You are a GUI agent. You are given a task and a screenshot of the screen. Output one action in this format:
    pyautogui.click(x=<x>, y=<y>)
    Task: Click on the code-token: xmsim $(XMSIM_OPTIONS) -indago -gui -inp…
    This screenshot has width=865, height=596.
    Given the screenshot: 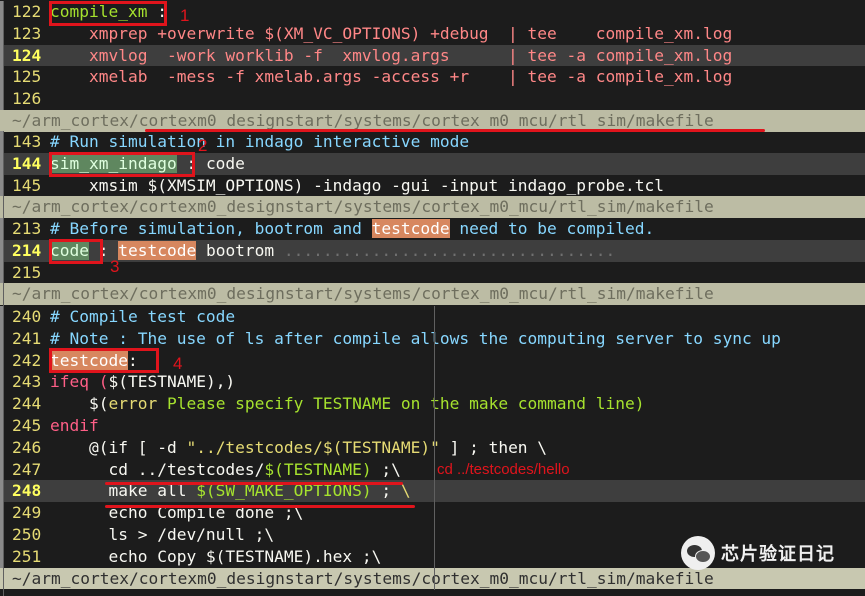 What is the action you would take?
    pyautogui.click(x=357, y=185)
    